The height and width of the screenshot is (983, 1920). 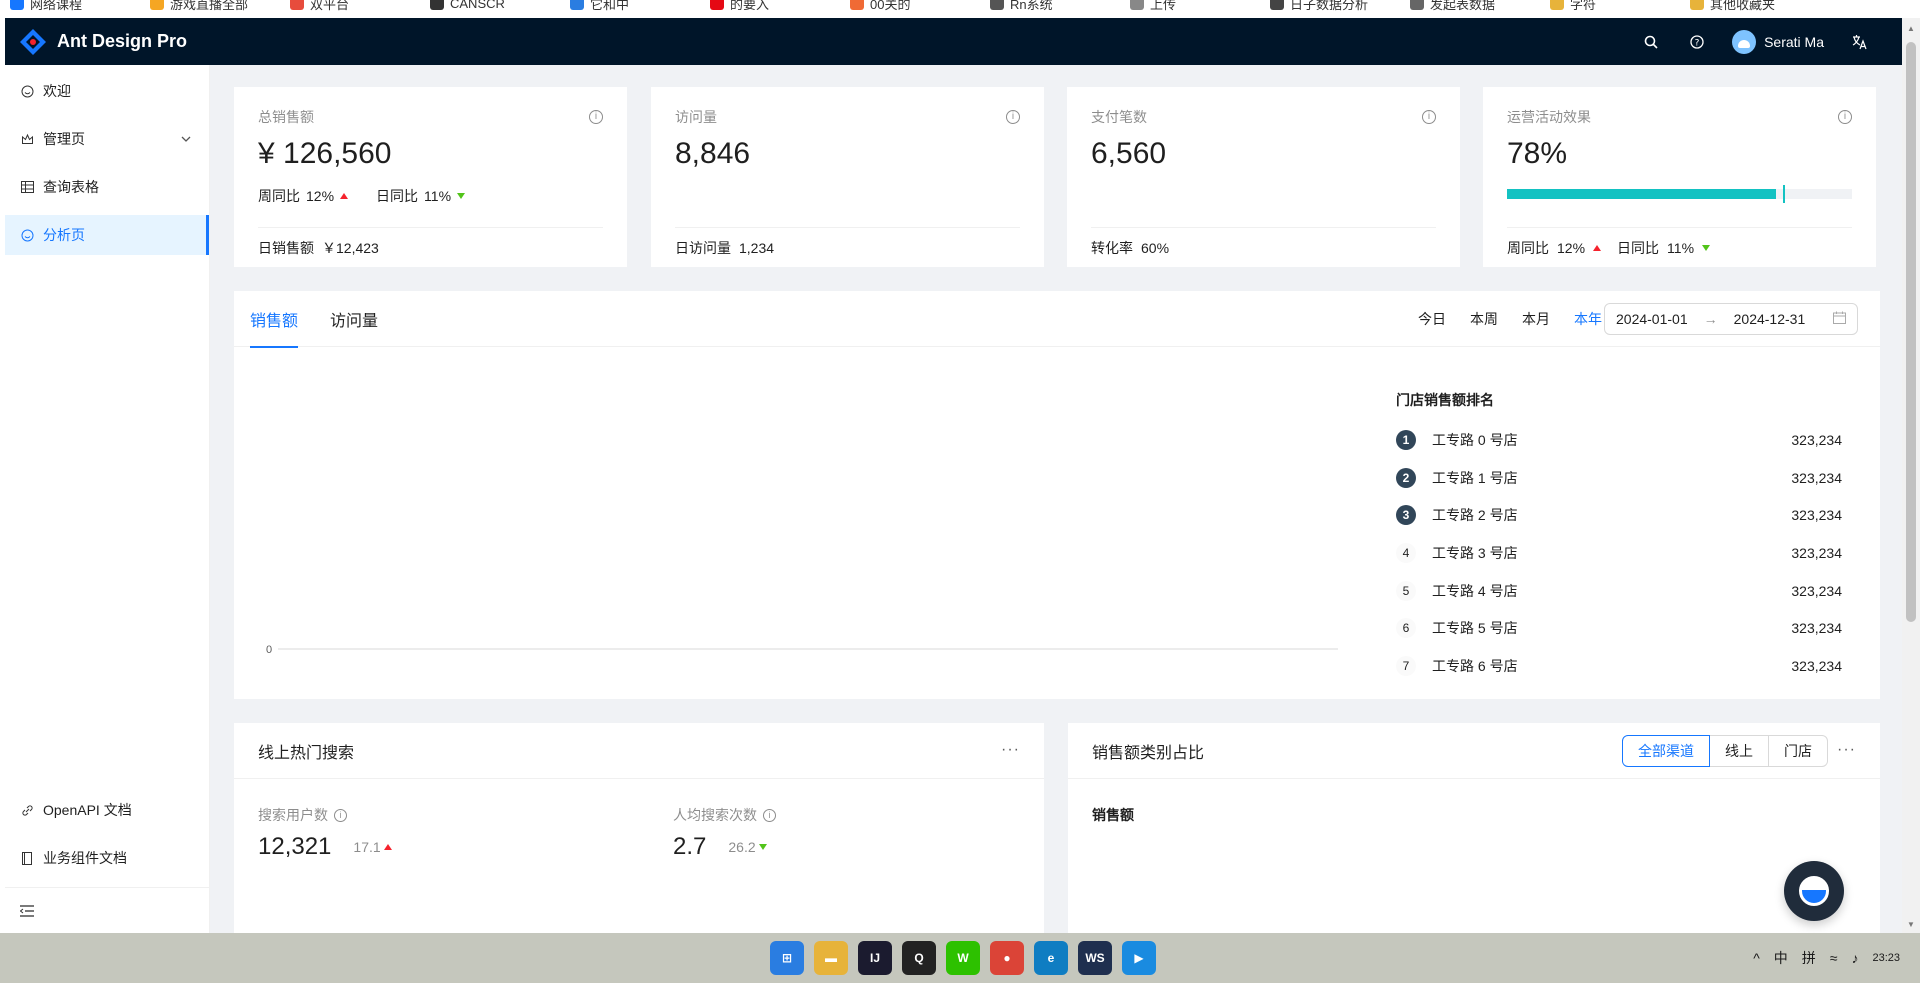 What do you see at coordinates (963, 958) in the screenshot?
I see `wechat-icon: W` at bounding box center [963, 958].